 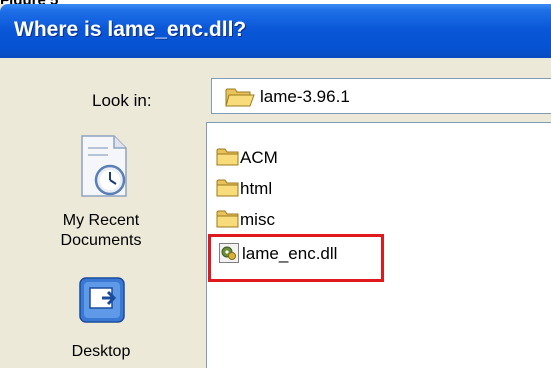 What do you see at coordinates (130, 29) in the screenshot?
I see `dialog-title: Where is lame_enc.dll?` at bounding box center [130, 29].